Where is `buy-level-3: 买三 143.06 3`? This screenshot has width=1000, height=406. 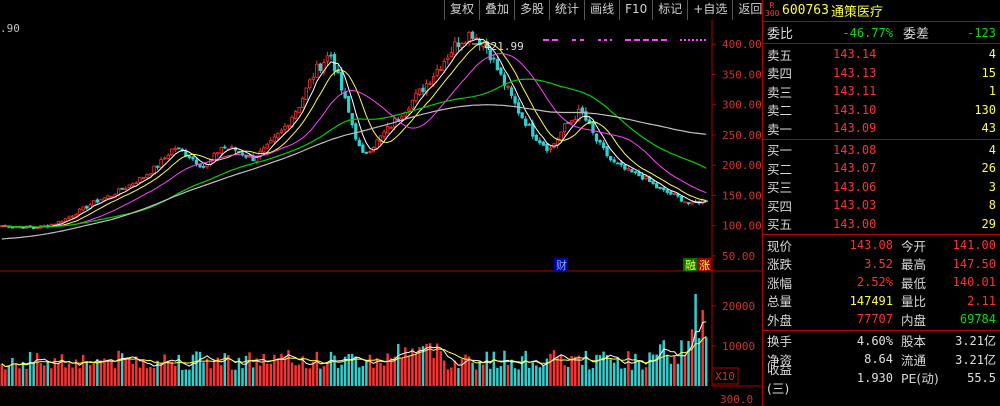
buy-level-3: 买三 143.06 3 is located at coordinates (881, 187).